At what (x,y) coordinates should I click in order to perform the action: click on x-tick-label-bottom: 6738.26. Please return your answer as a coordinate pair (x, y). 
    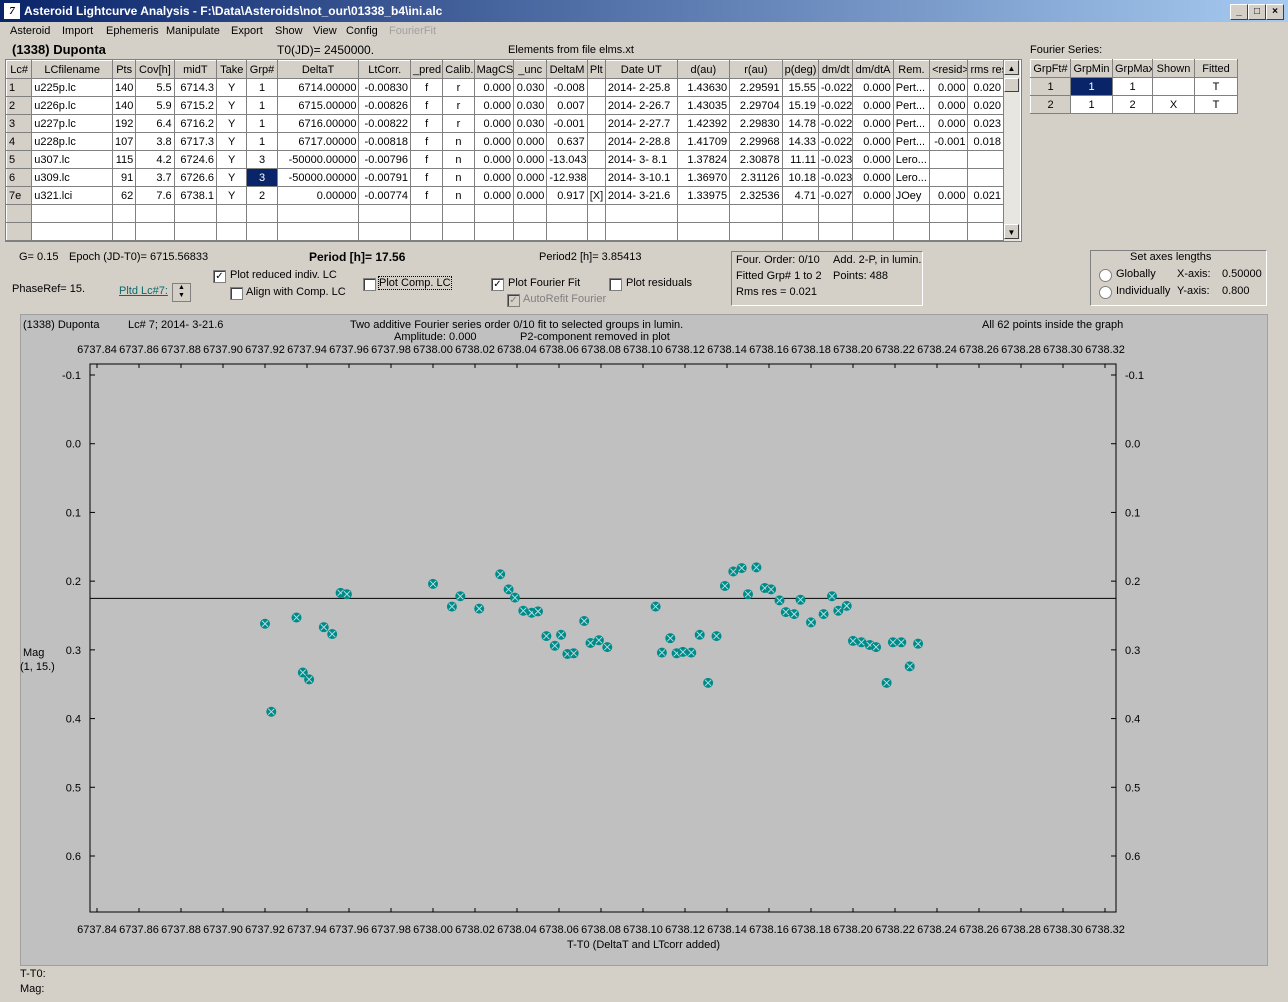
    Looking at the image, I should click on (979, 930).